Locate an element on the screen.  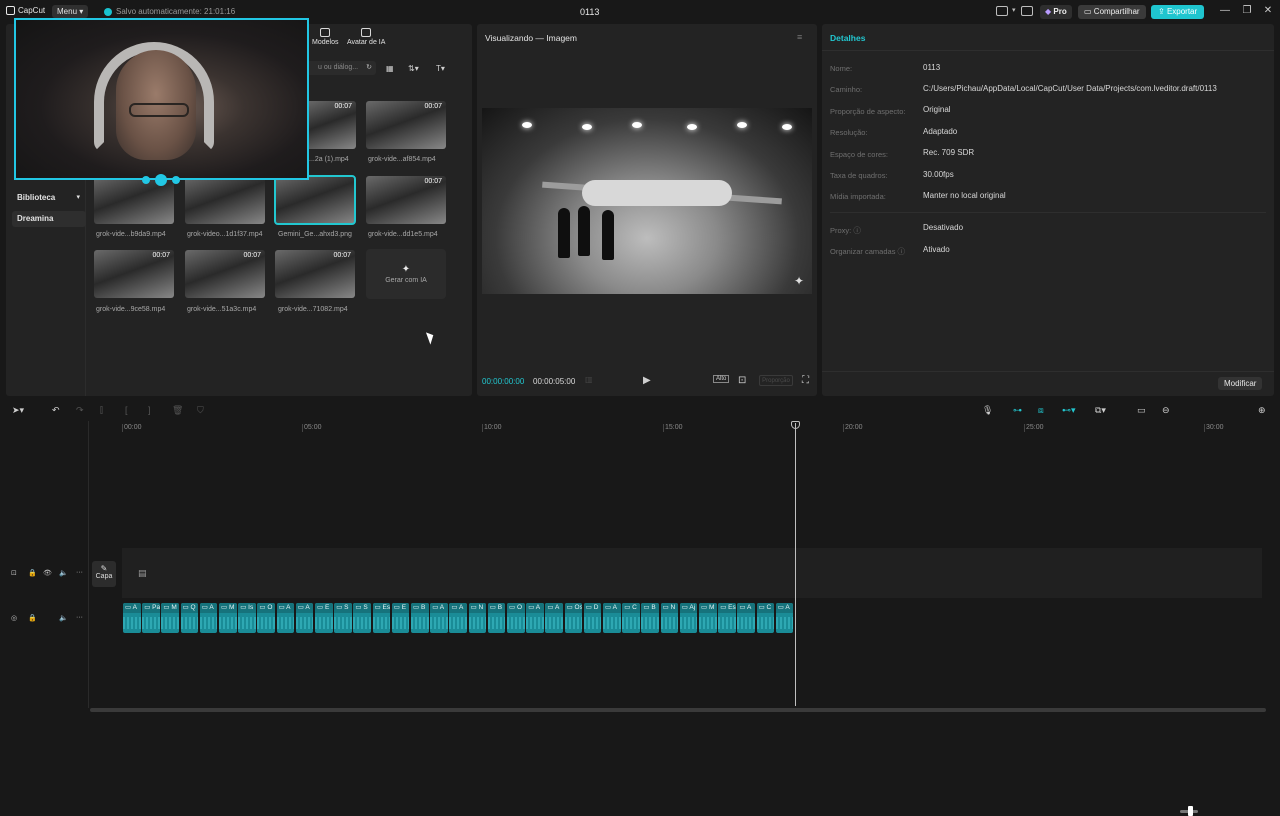
split-screen-icon: ⧉▾ is located at coordinates (1100, 410).